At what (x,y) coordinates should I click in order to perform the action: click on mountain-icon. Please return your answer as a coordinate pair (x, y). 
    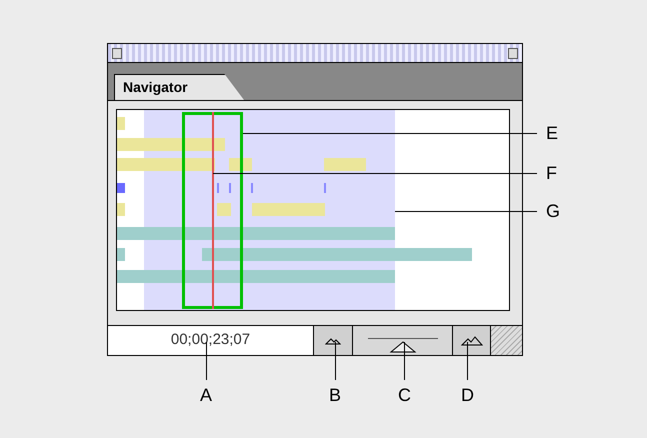
    Looking at the image, I should click on (333, 340).